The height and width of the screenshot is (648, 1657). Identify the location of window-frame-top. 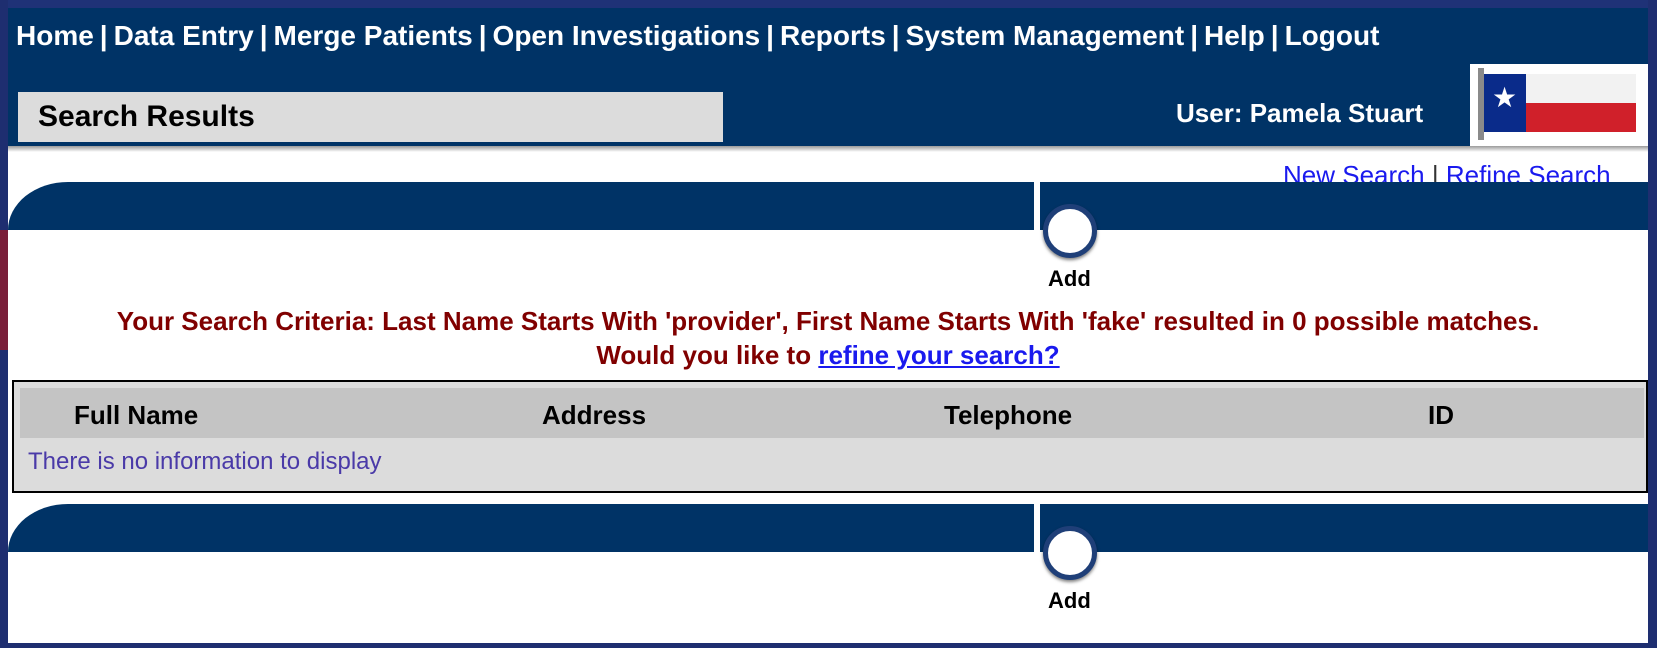
(828, 4).